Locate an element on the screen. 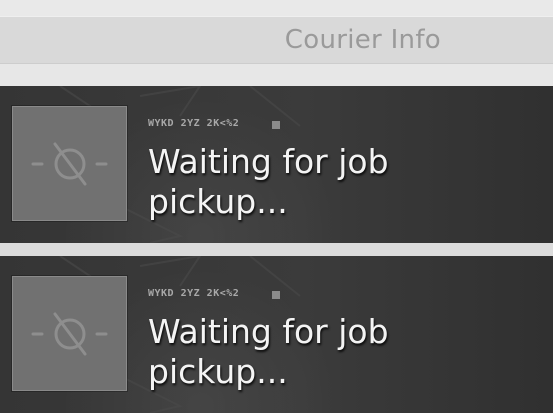 This screenshot has height=413, width=553. page-title: Courier Info is located at coordinates (362, 40).